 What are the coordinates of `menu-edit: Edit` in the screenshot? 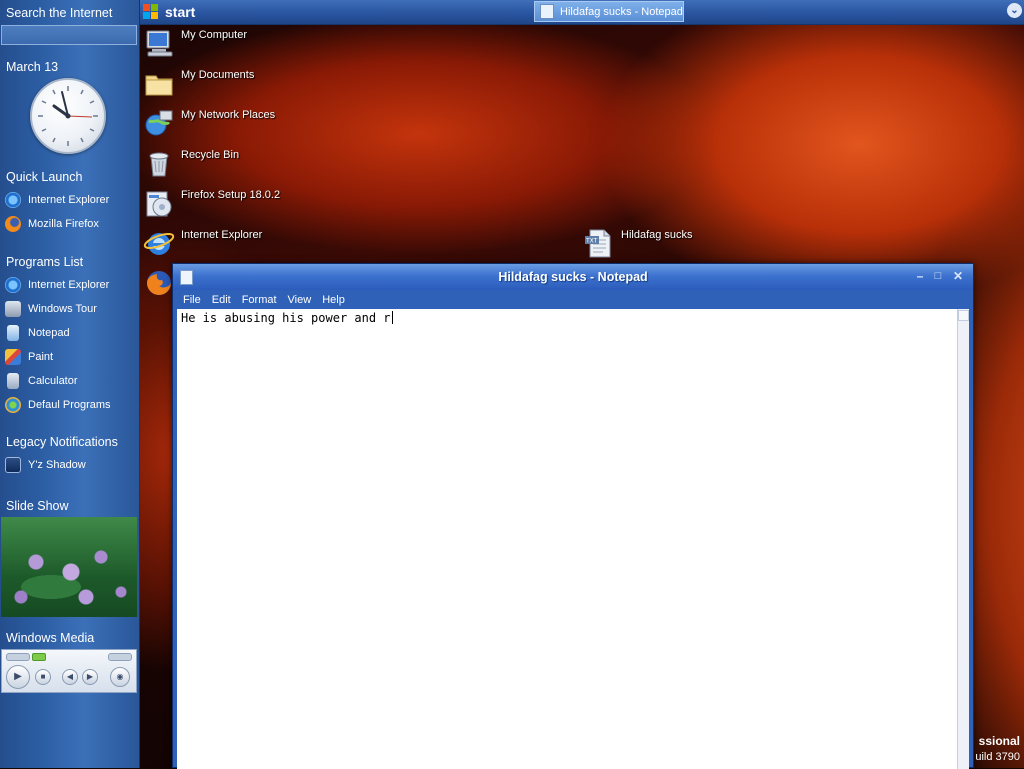 It's located at (221, 300).